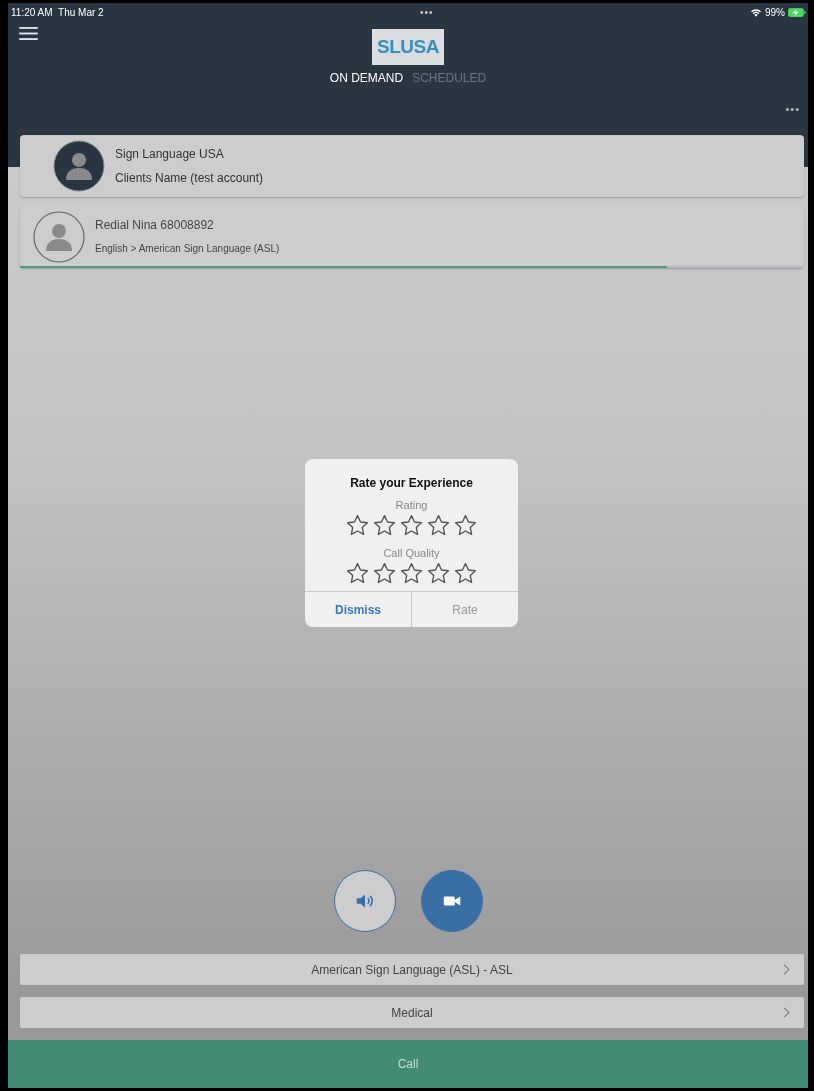 The image size is (814, 1091). I want to click on mode-tab: ON DEMAND, so click(366, 78).